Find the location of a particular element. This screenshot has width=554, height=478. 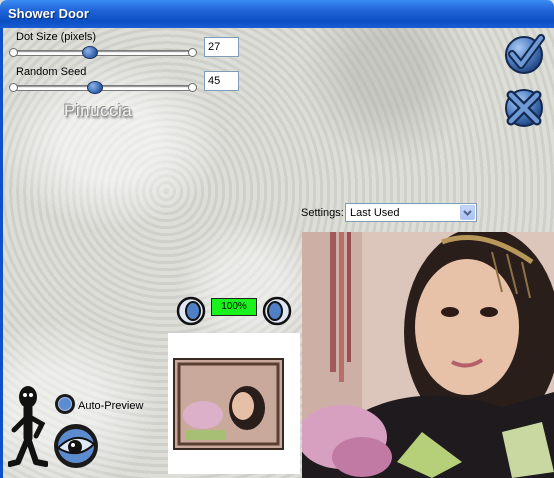

zoom-out-button is located at coordinates (191, 311).